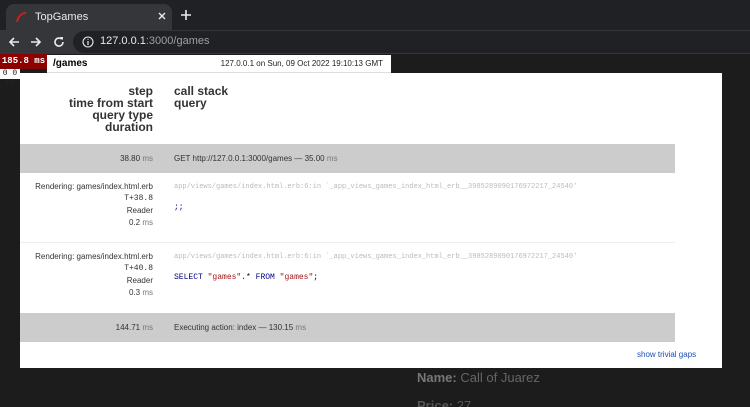 The height and width of the screenshot is (407, 750). Describe the element at coordinates (201, 97) in the screenshot. I see `column-headers-right: call stack query` at that location.